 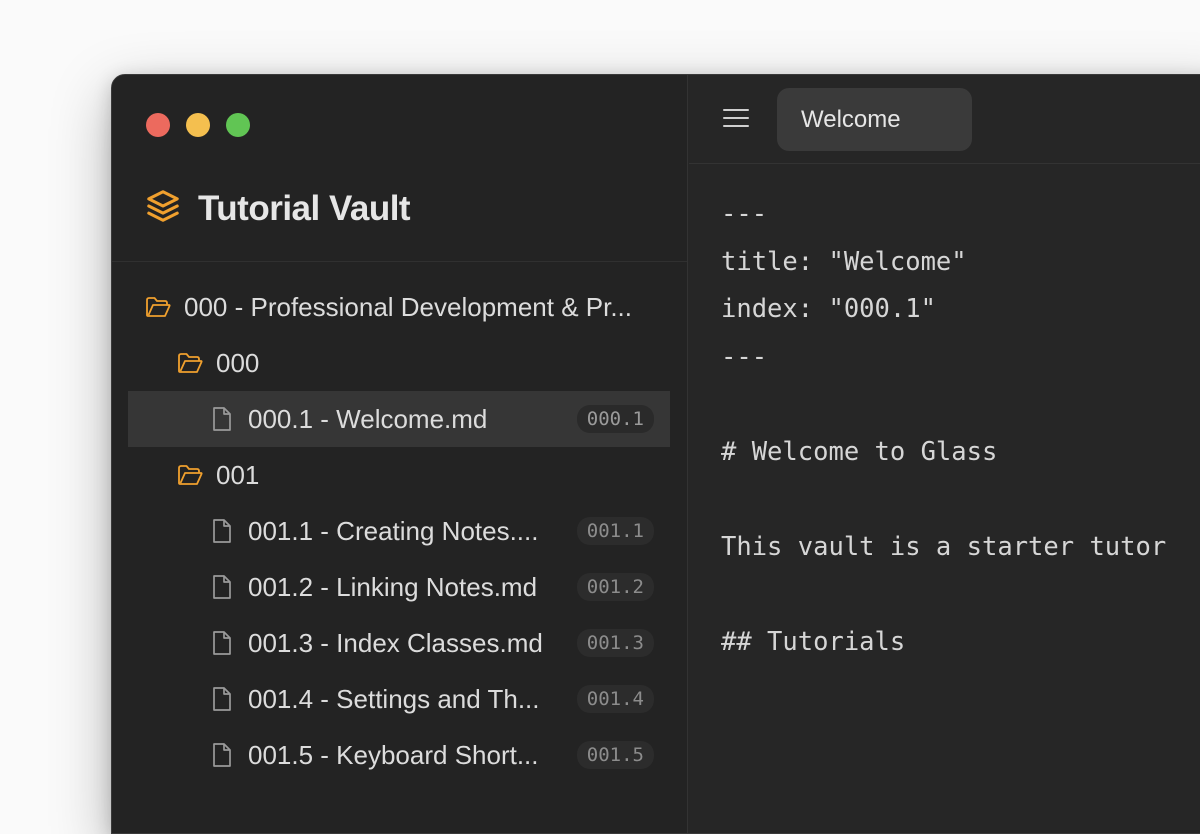 What do you see at coordinates (851, 119) in the screenshot?
I see `tab-label: Welcome` at bounding box center [851, 119].